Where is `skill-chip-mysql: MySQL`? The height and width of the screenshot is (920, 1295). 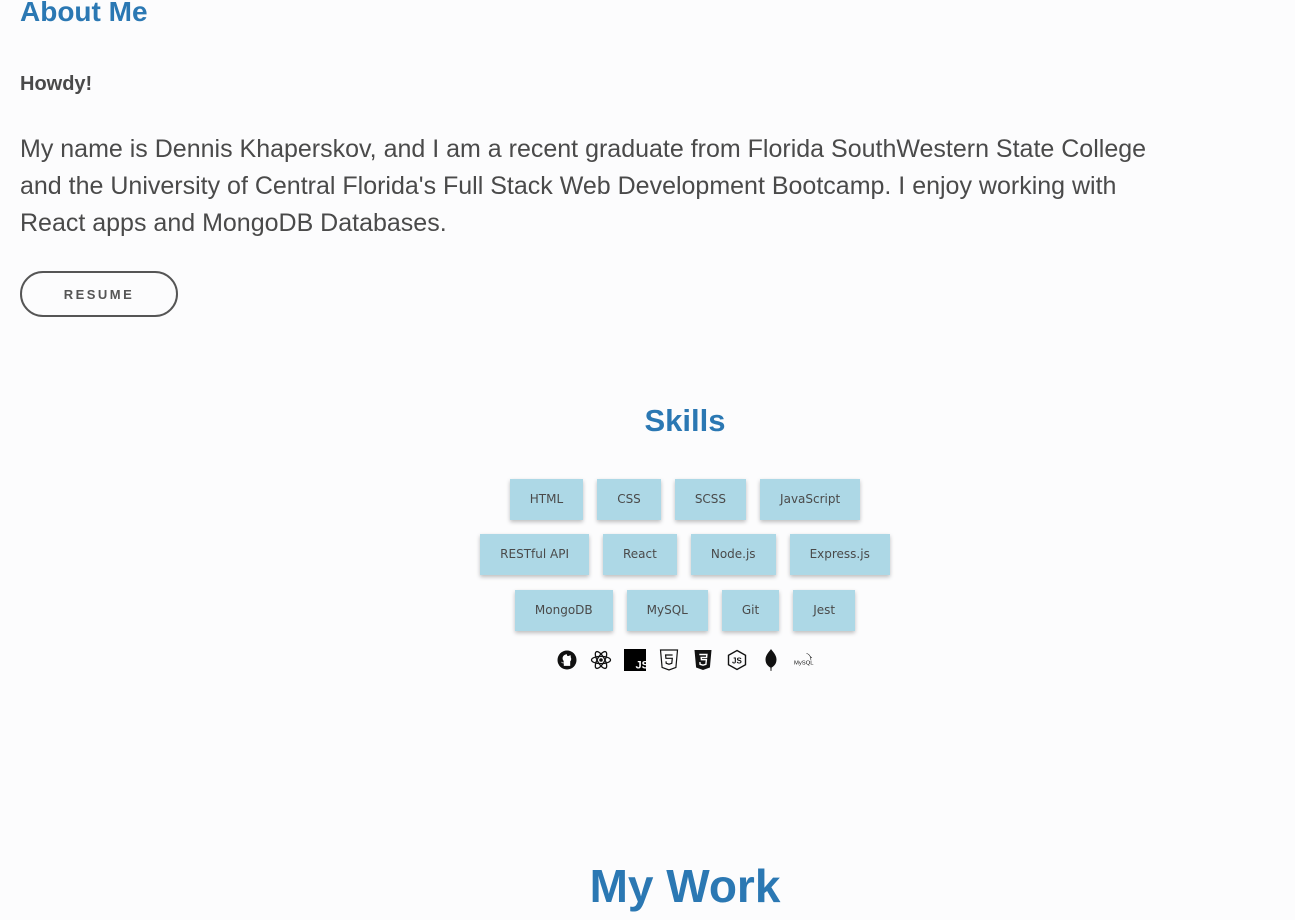
skill-chip-mysql: MySQL is located at coordinates (667, 610).